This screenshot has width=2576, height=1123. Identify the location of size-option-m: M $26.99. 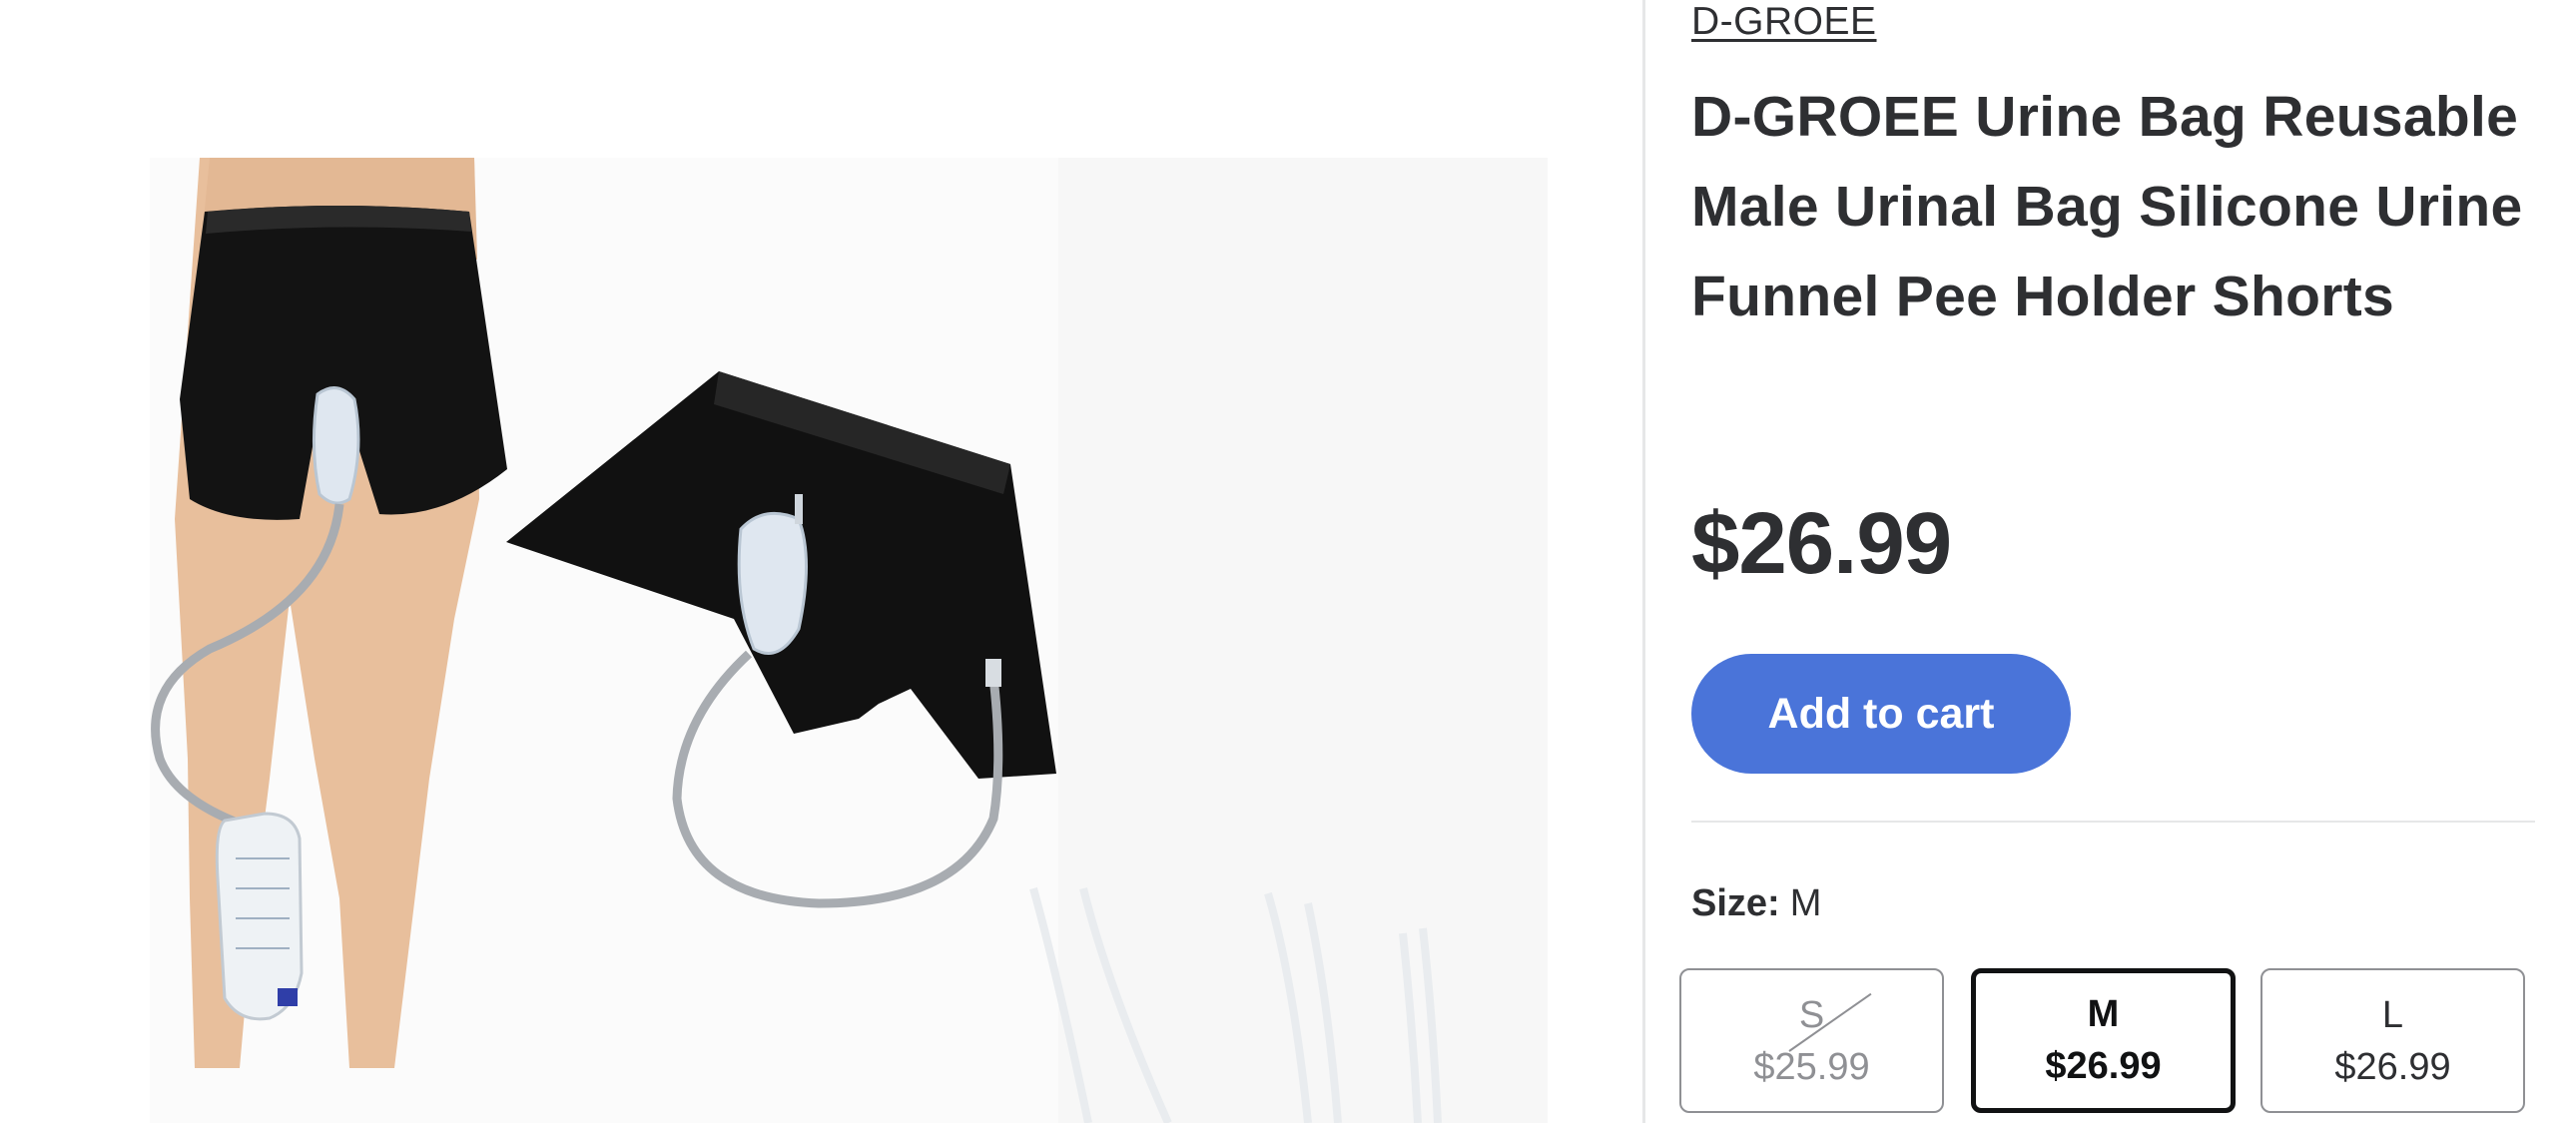
(2103, 1040).